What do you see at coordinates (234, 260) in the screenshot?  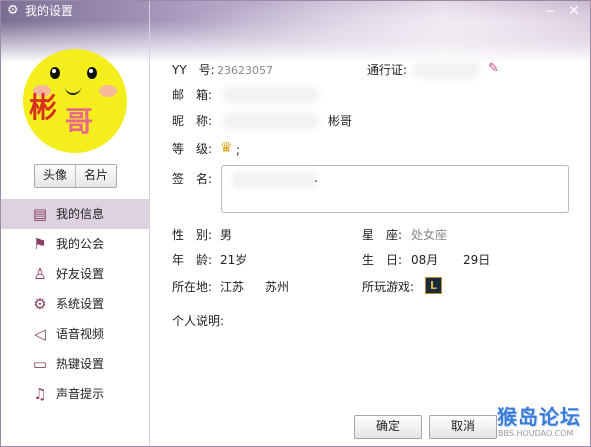 I see `age-value: 21岁` at bounding box center [234, 260].